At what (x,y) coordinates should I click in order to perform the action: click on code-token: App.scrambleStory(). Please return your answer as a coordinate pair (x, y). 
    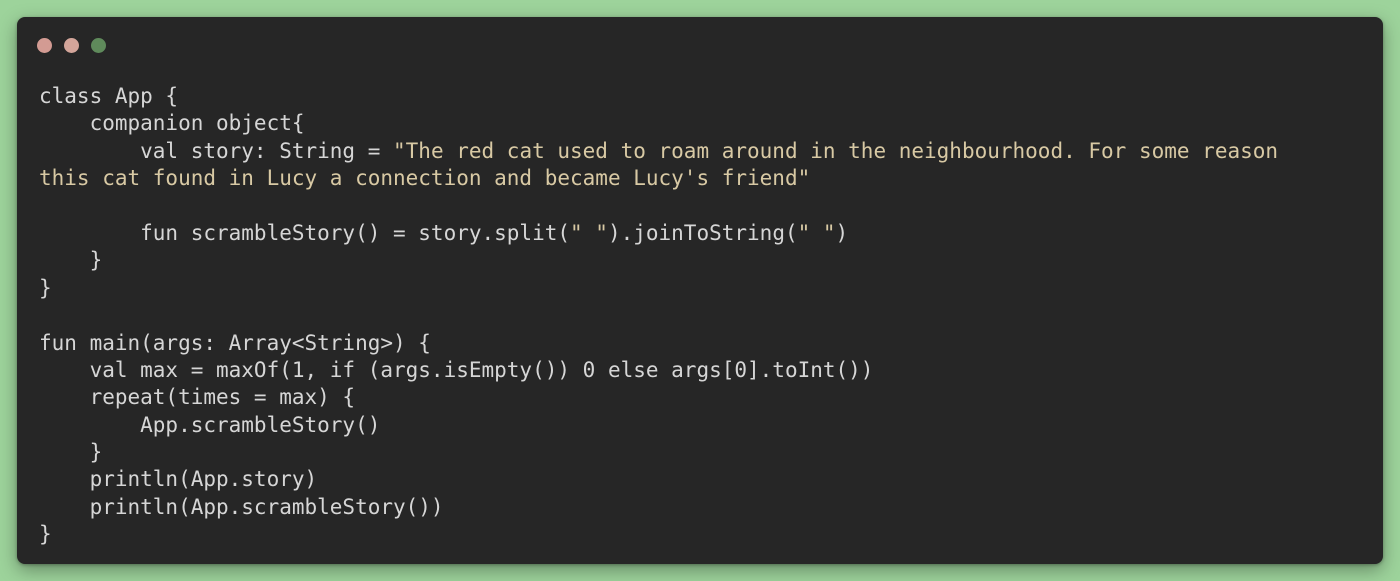
    Looking at the image, I should click on (210, 424).